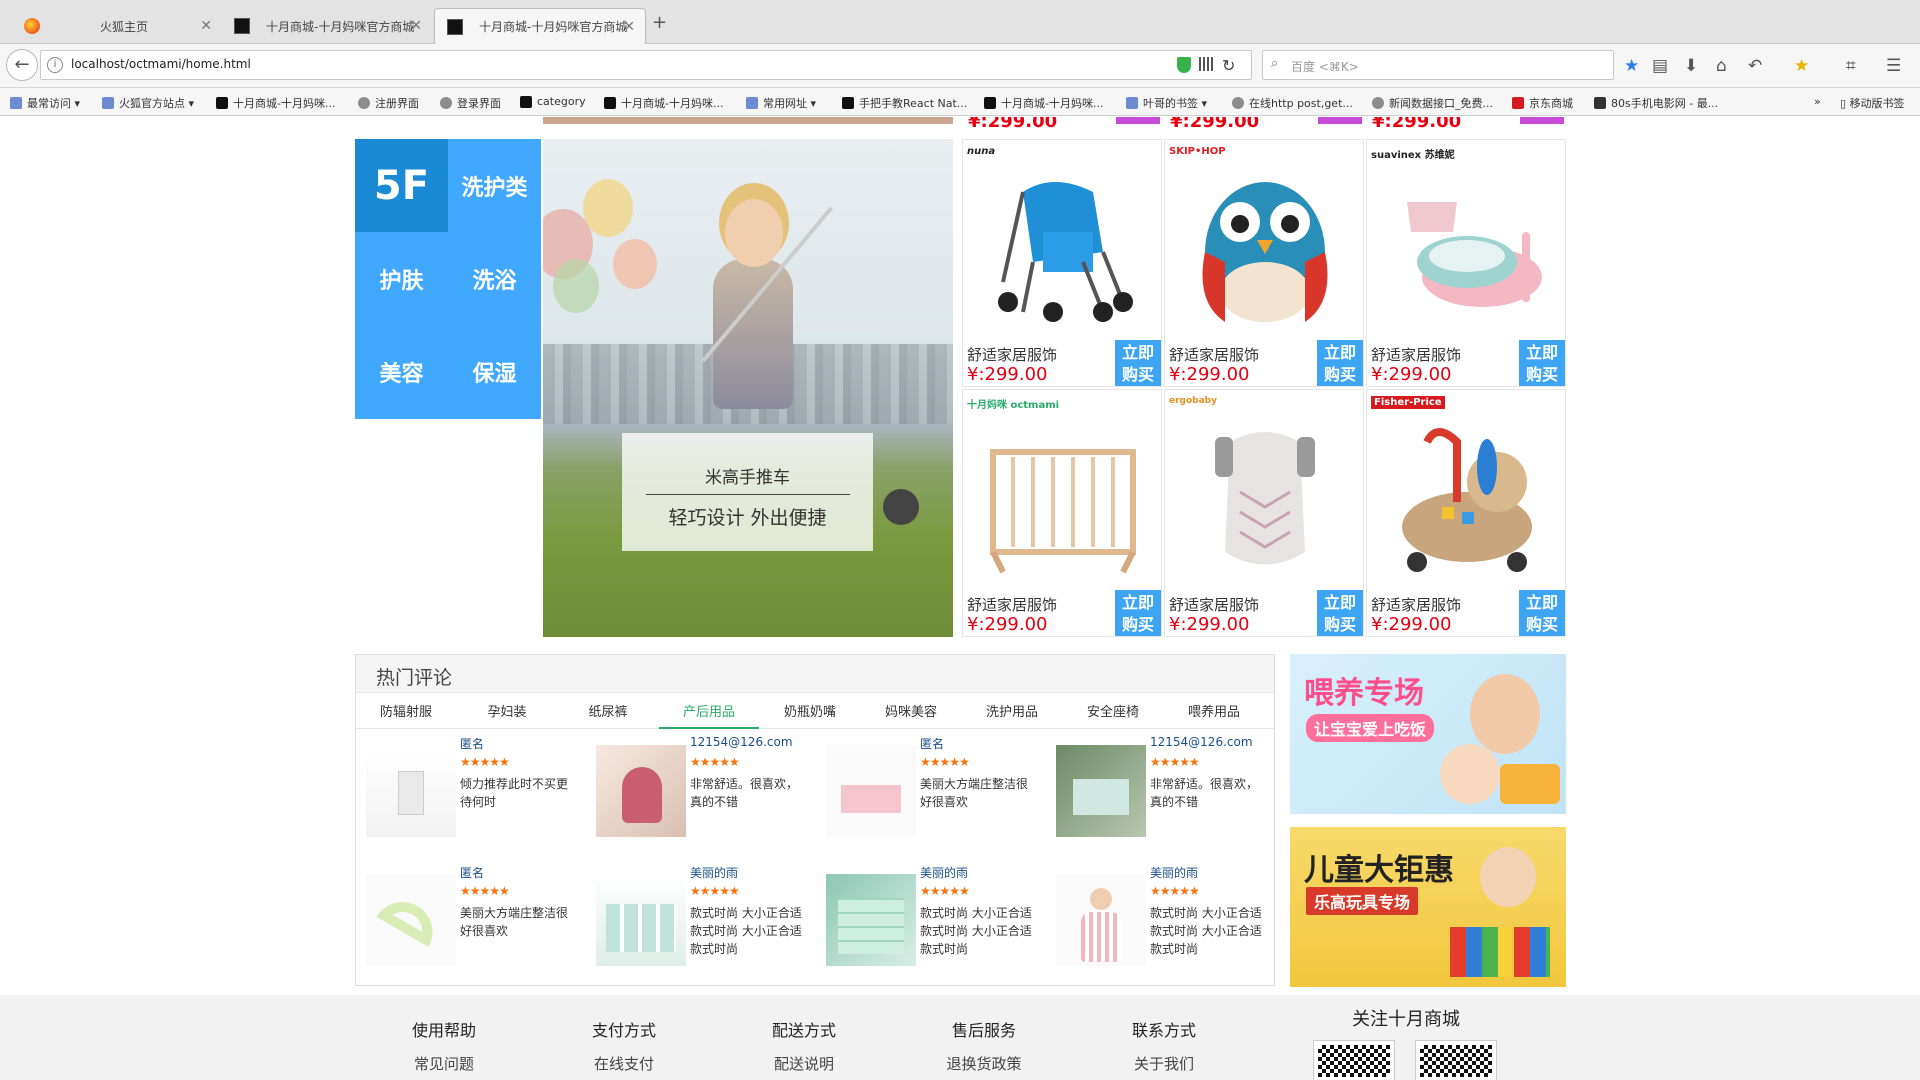 The width and height of the screenshot is (1920, 1080). Describe the element at coordinates (1214, 710) in the screenshot. I see `tab-review-category: 喂养用品` at that location.